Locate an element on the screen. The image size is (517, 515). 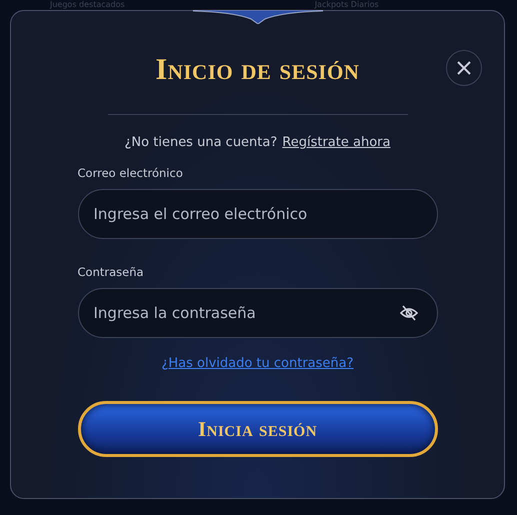
field-label: Correo electrónico is located at coordinates (131, 173).